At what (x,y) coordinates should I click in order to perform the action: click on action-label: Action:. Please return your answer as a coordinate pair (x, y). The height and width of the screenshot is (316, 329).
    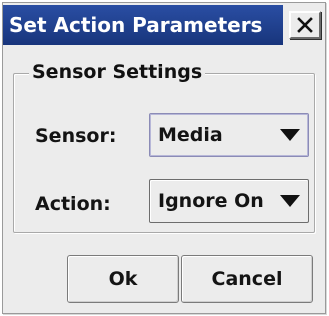
    Looking at the image, I should click on (73, 204).